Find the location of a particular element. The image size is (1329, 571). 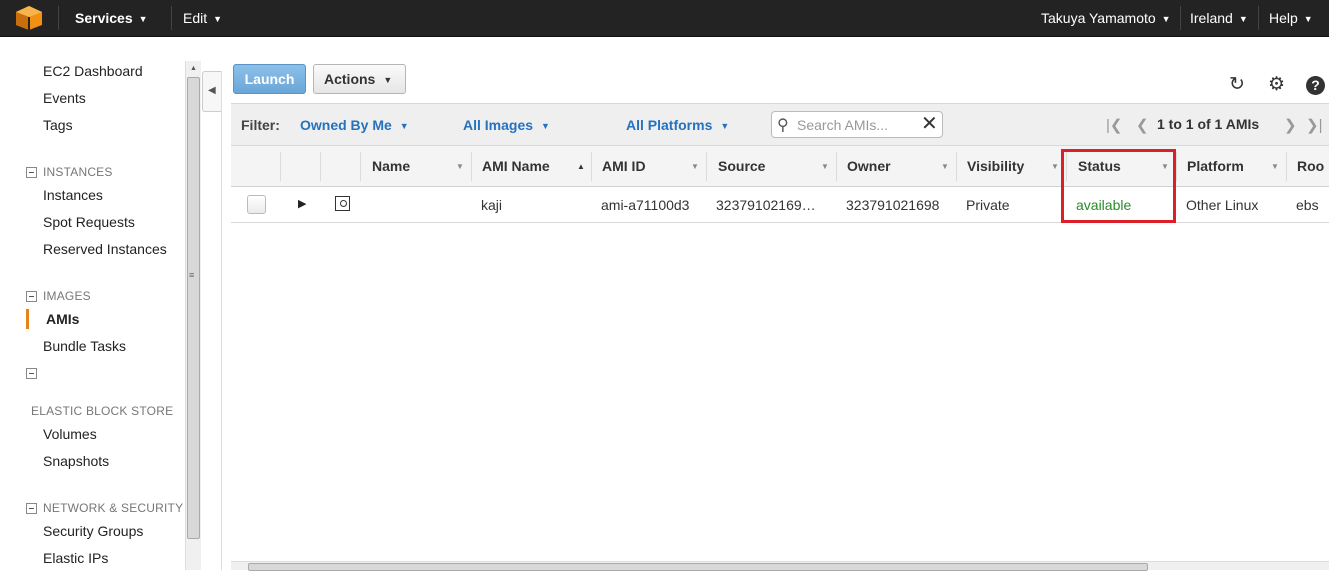

column-header-owner: Owner is located at coordinates (869, 166).